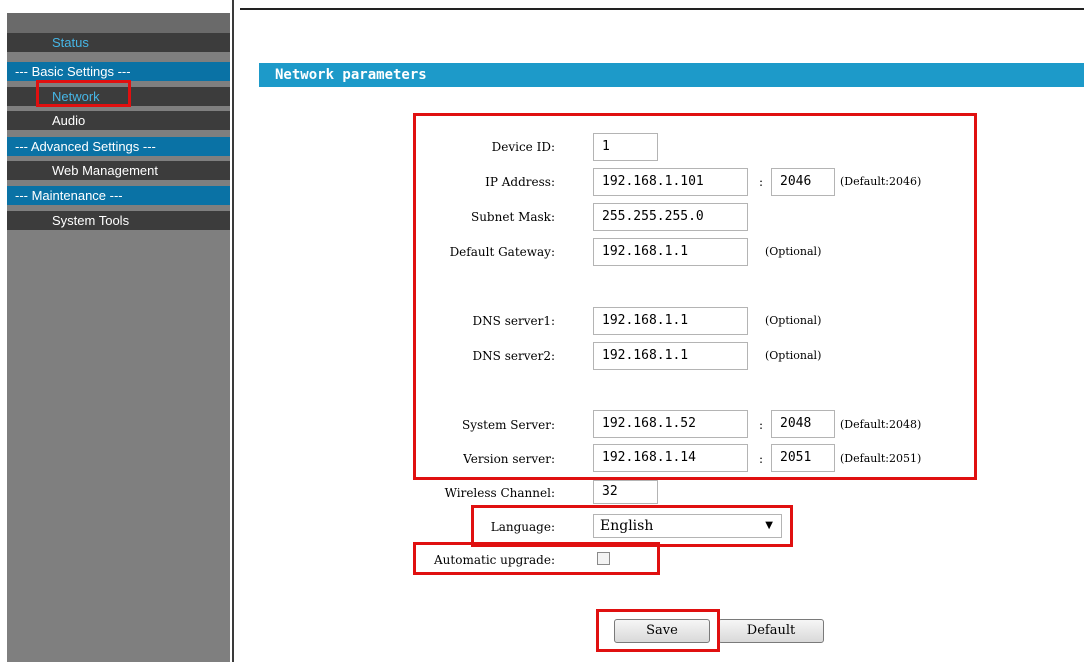 Image resolution: width=1084 pixels, height=662 pixels. I want to click on dns1-input: 192.168.1.1, so click(670, 321).